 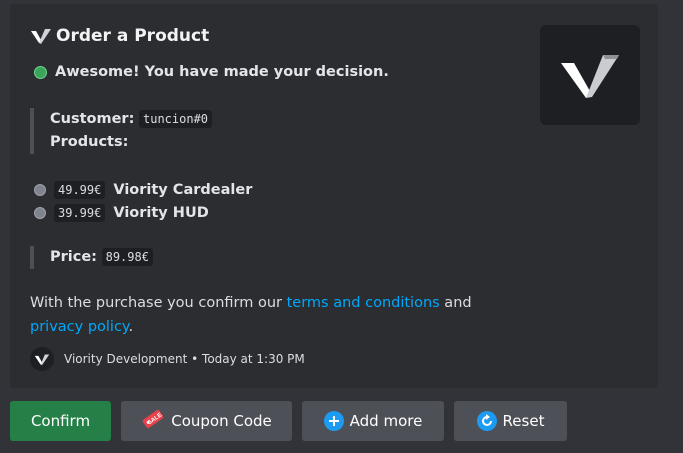 I want to click on footer-timestamp: Today at 1:30 PM, so click(x=253, y=359).